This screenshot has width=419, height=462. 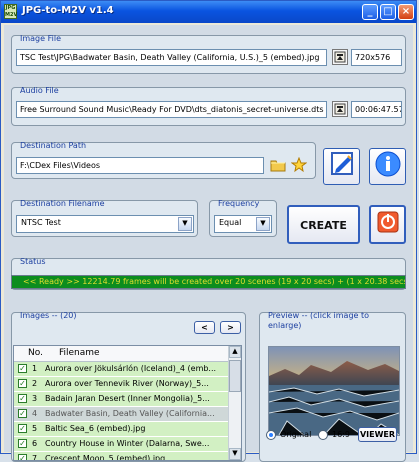 I want to click on scroll-up-icon: ▲, so click(x=235, y=352).